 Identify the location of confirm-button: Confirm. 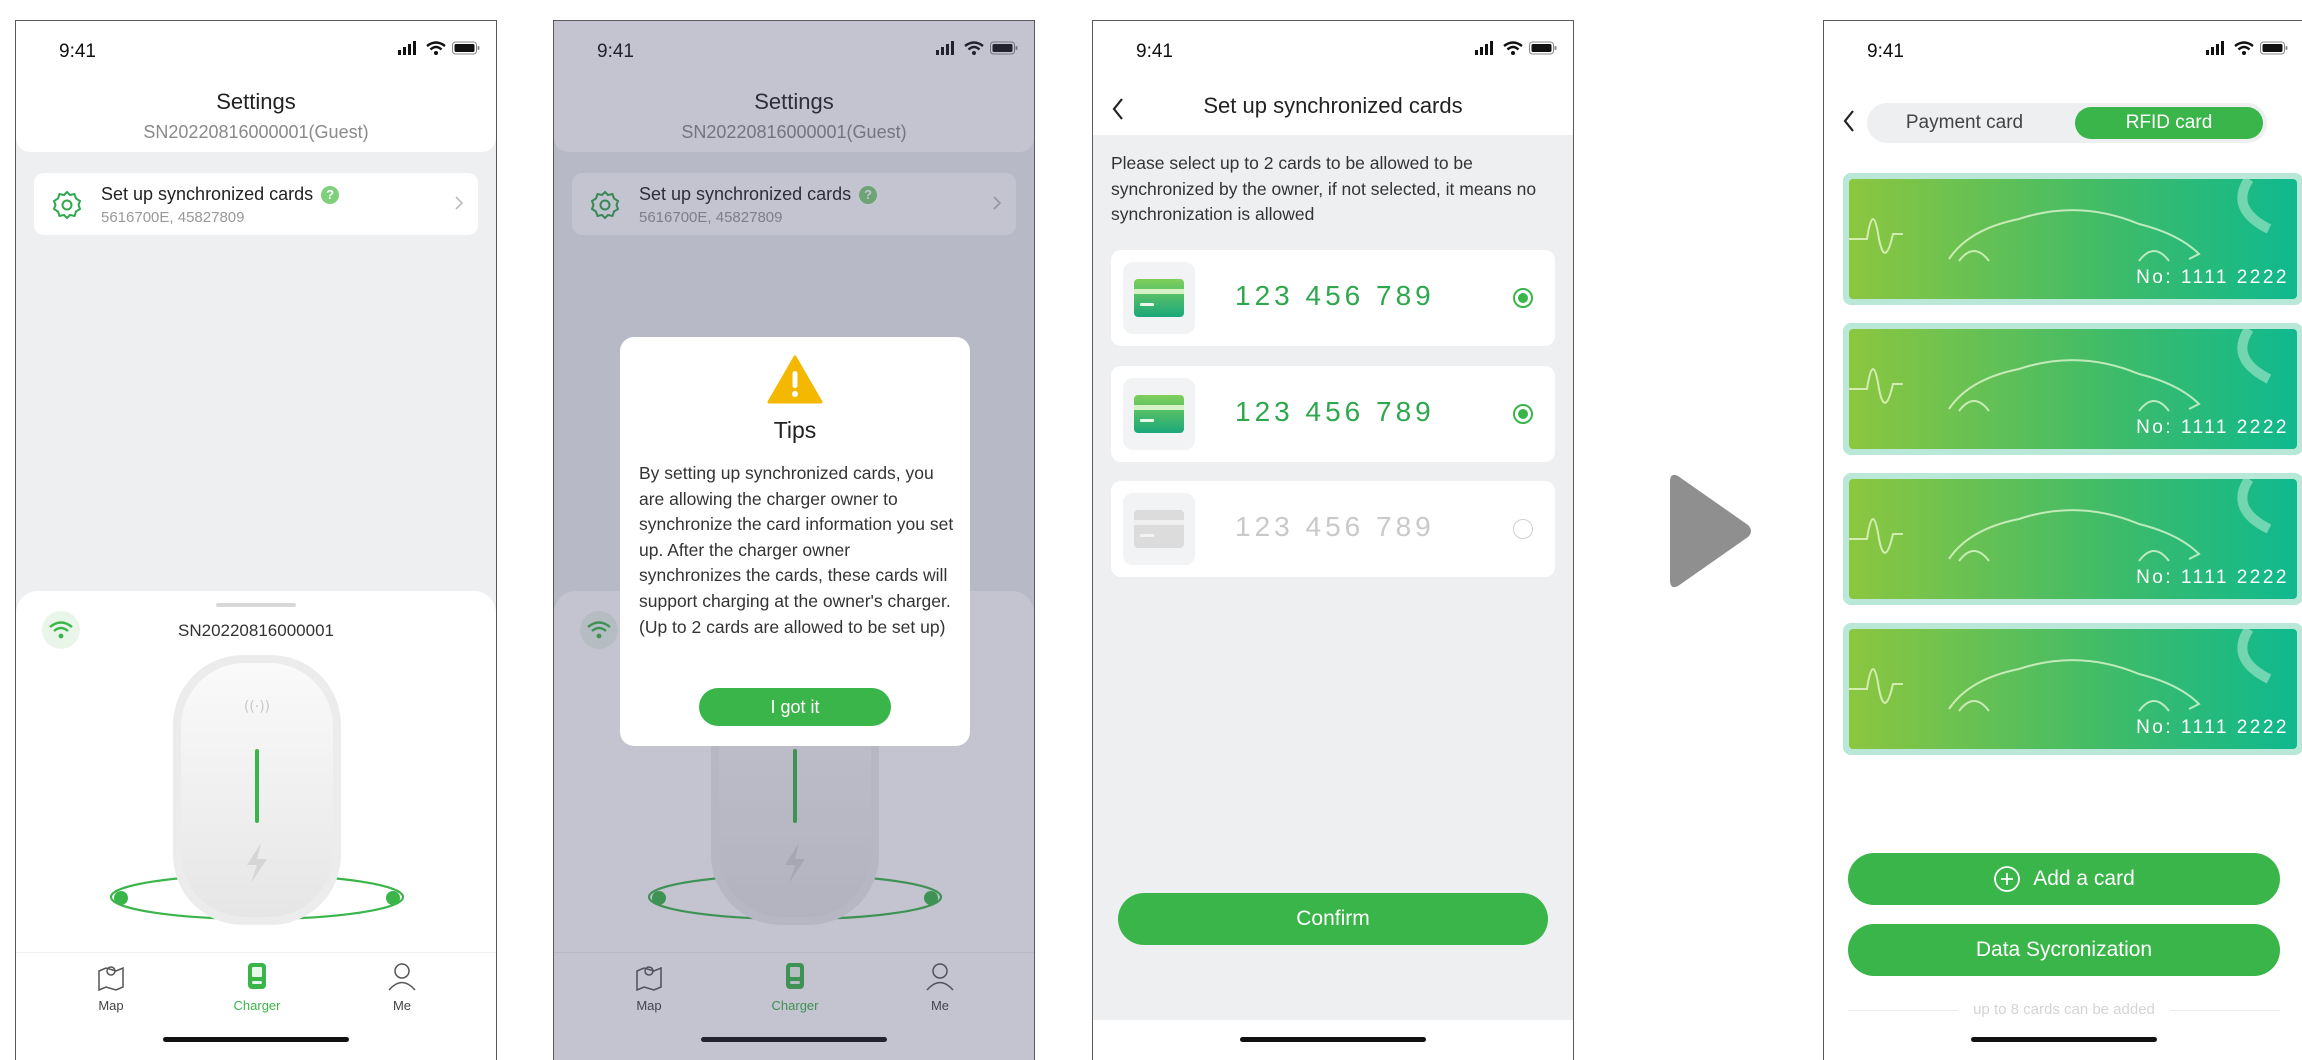
(1333, 919).